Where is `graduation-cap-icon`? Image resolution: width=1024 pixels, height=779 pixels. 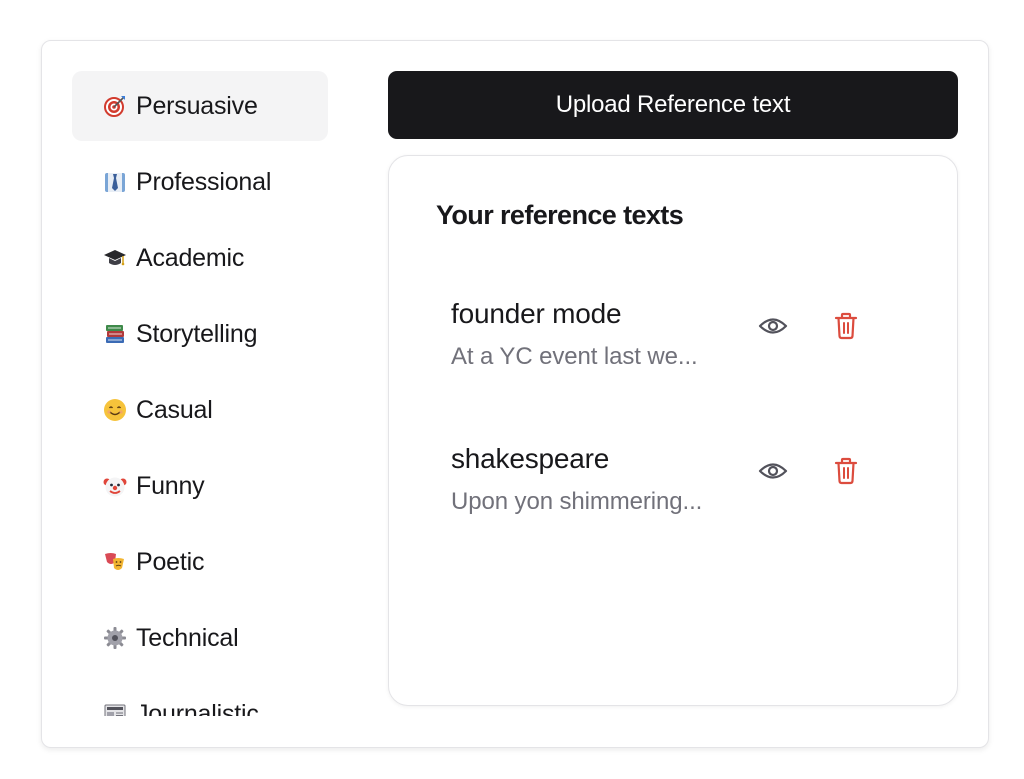
graduation-cap-icon is located at coordinates (115, 258).